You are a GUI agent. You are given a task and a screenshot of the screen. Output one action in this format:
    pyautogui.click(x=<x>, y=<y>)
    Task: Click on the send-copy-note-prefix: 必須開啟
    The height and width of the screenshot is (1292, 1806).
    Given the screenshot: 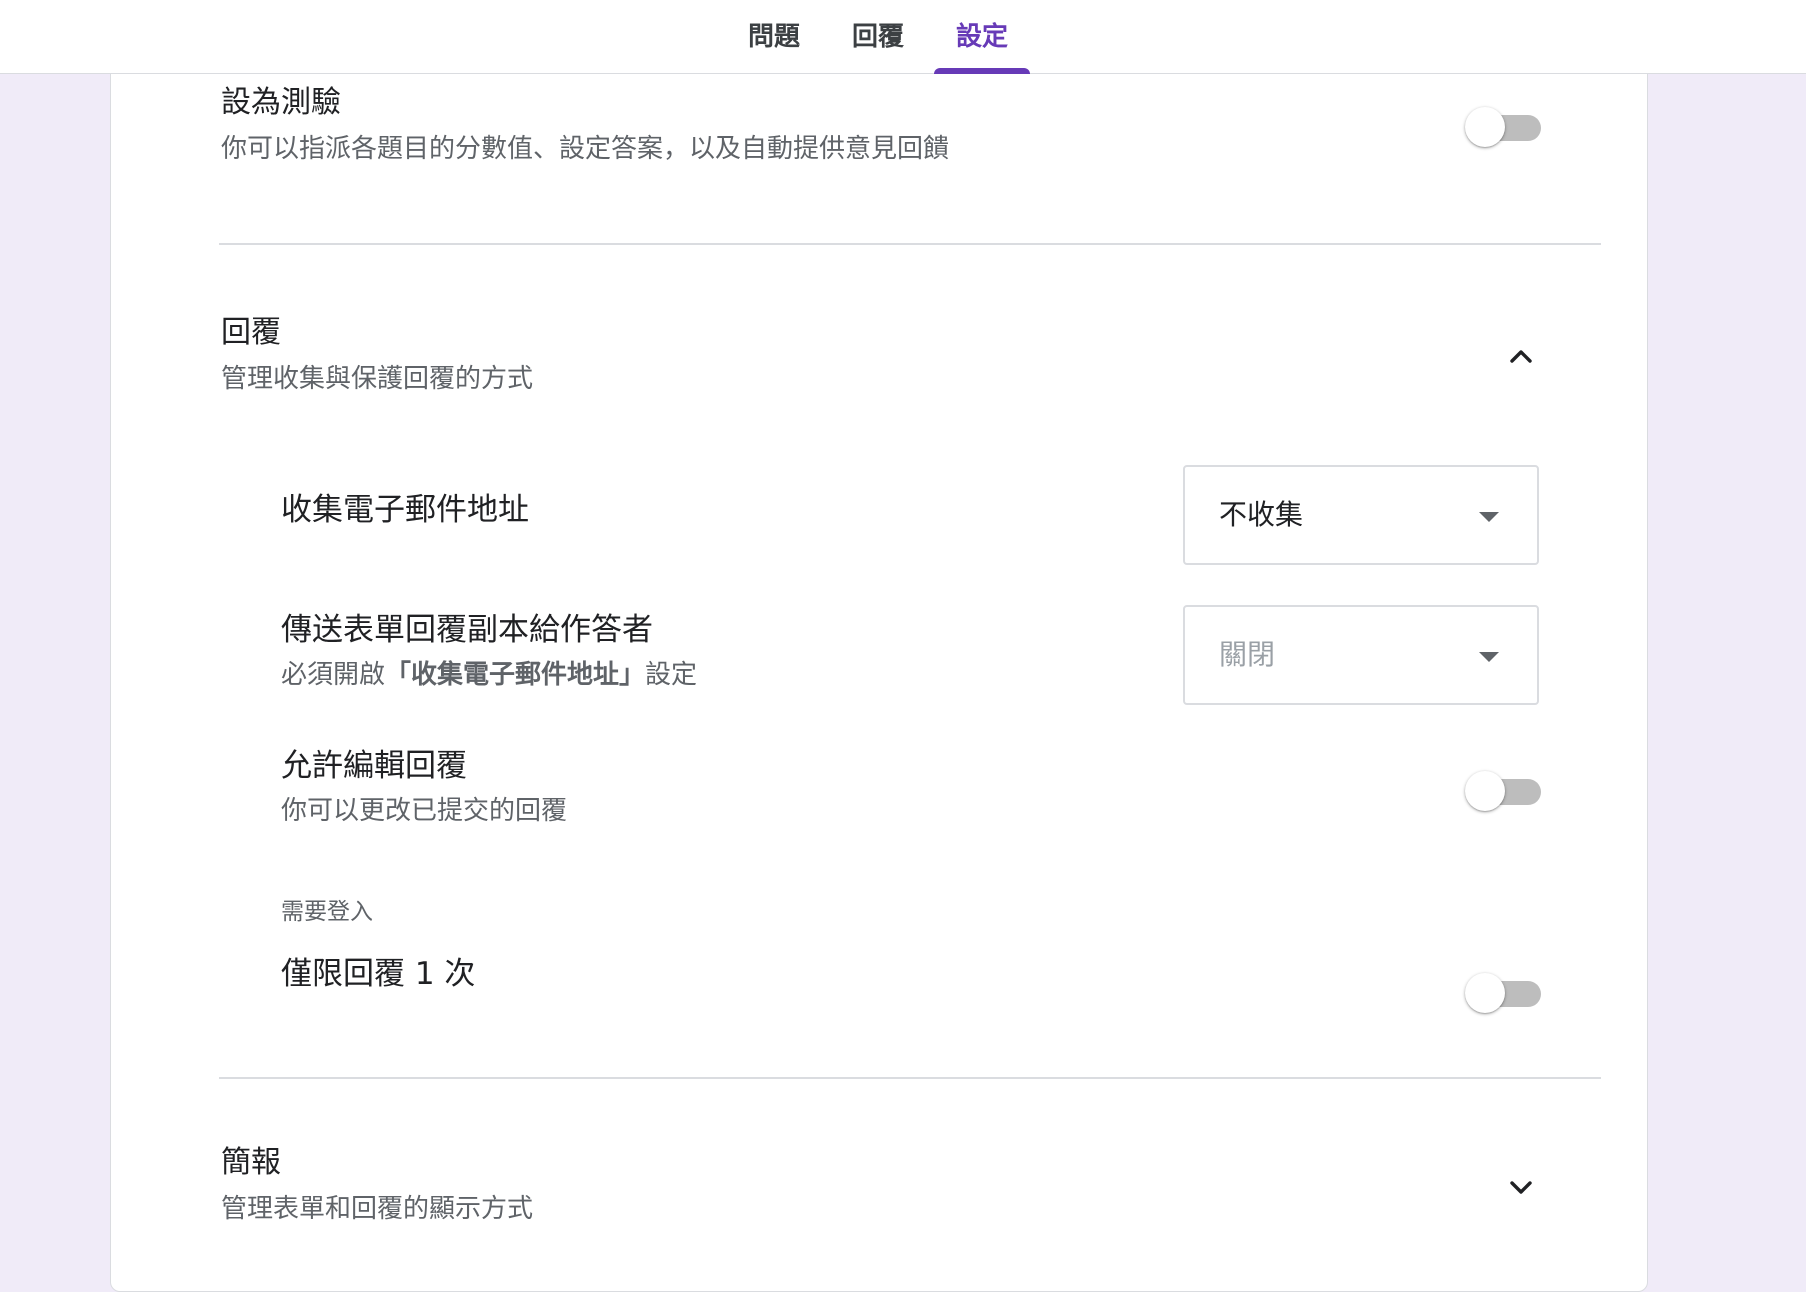 What is the action you would take?
    pyautogui.click(x=333, y=675)
    